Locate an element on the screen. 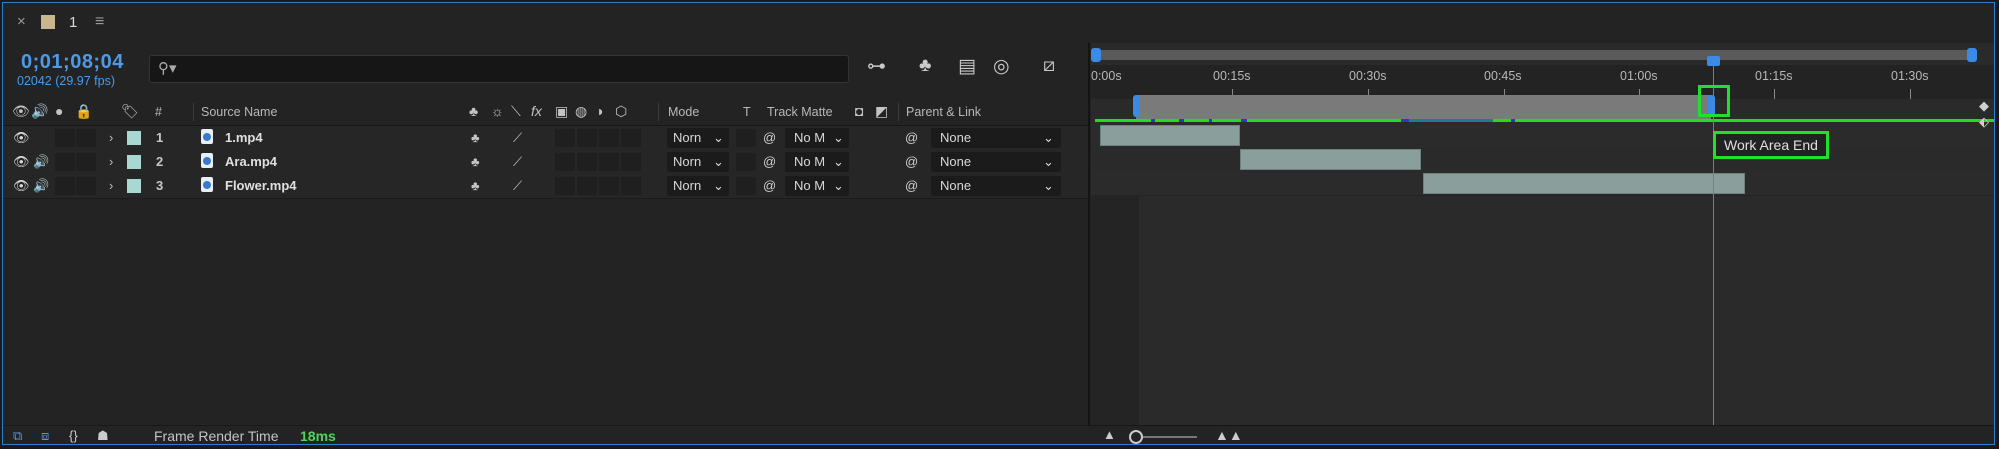 The width and height of the screenshot is (1999, 449). current-time-indicator-line is located at coordinates (1713, 245).